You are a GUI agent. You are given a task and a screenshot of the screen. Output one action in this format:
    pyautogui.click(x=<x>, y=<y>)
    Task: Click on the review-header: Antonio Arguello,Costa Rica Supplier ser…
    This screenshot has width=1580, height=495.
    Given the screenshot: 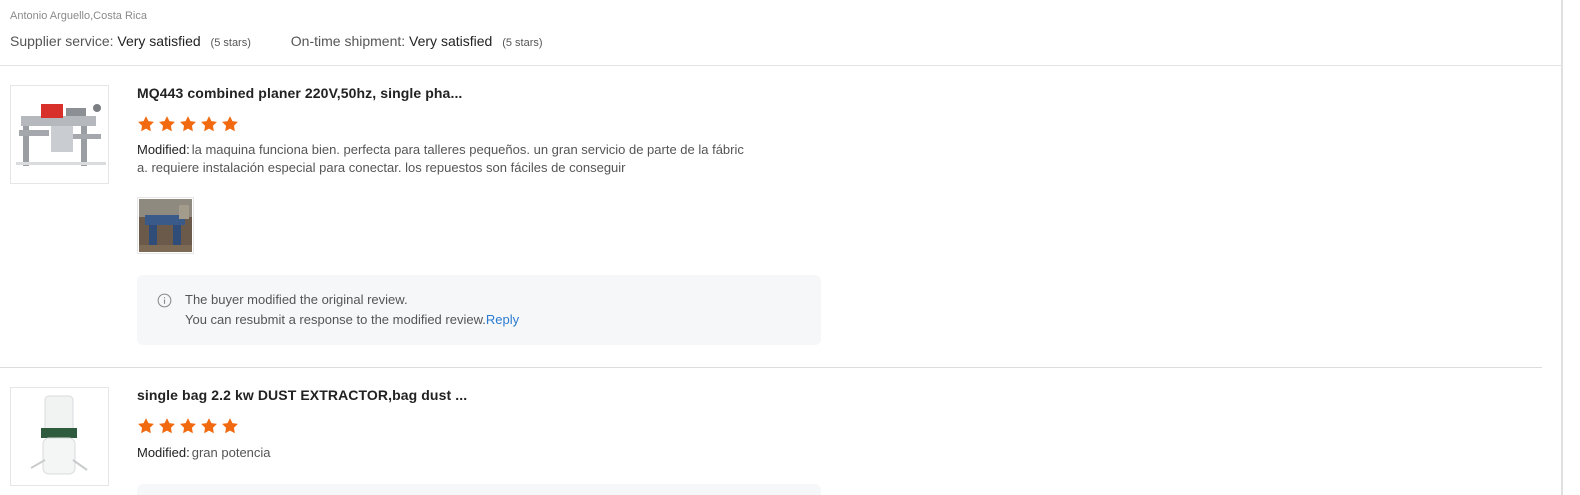 What is the action you would take?
    pyautogui.click(x=781, y=33)
    